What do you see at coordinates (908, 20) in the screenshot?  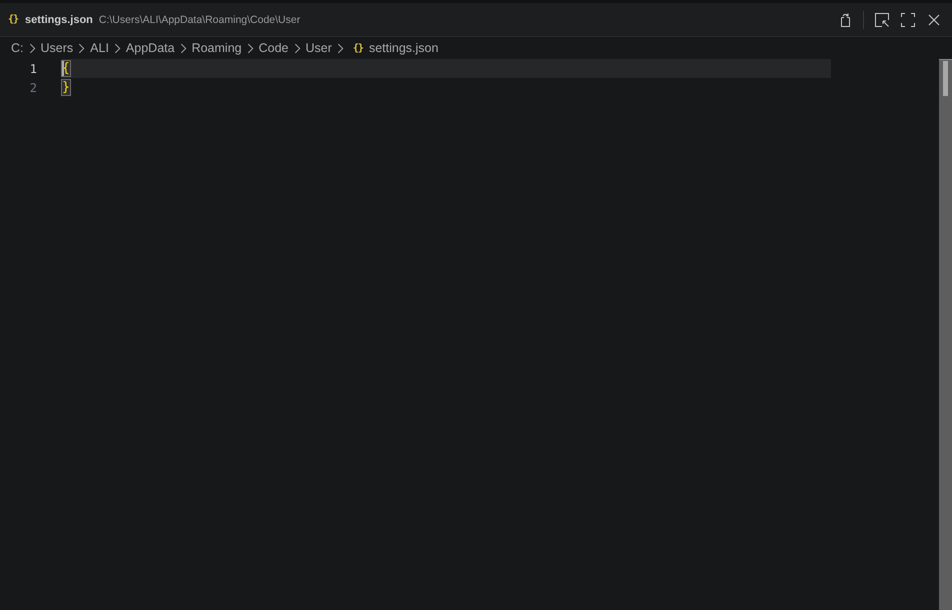 I see `fullscreen-icon` at bounding box center [908, 20].